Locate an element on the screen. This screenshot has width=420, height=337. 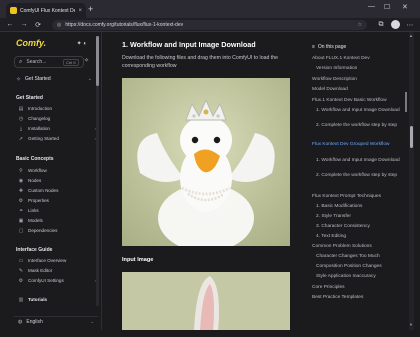
cube-icon: ▣ is located at coordinates (21, 220).